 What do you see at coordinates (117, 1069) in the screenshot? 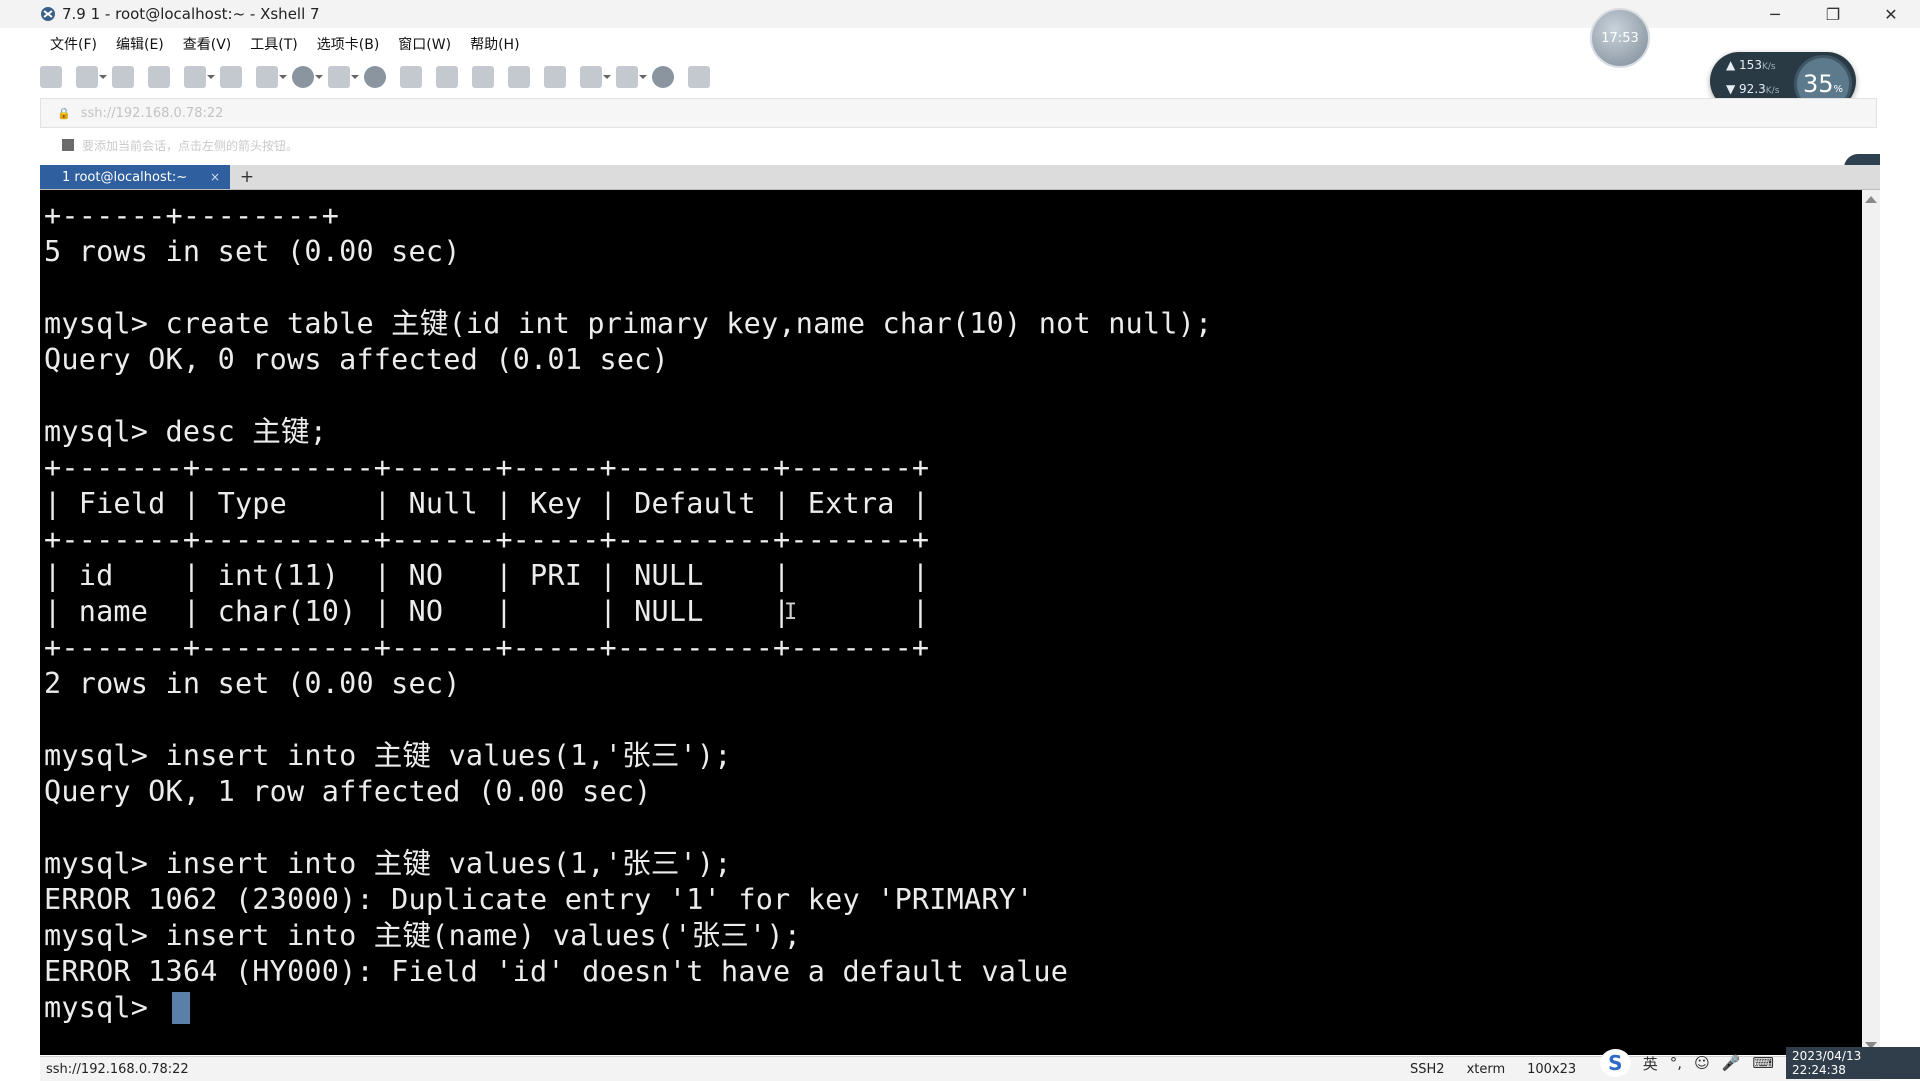
I see `status-address: ssh://192.168.0.78:22` at bounding box center [117, 1069].